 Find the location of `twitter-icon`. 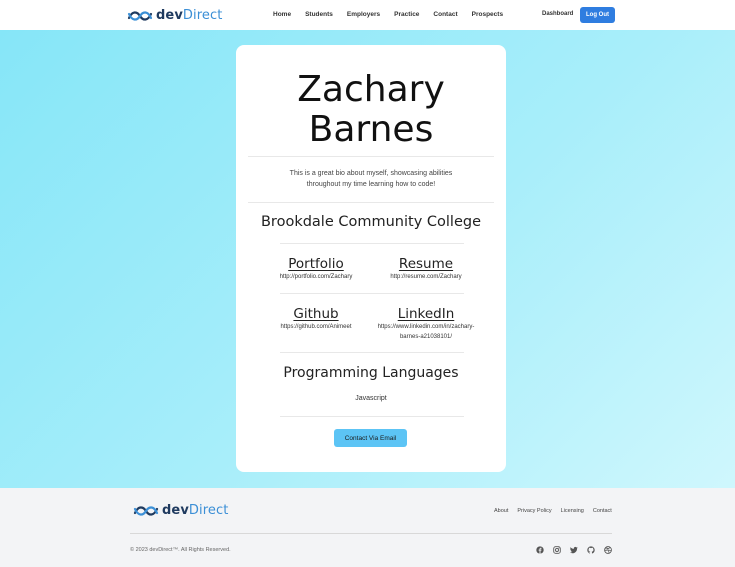

twitter-icon is located at coordinates (574, 550).